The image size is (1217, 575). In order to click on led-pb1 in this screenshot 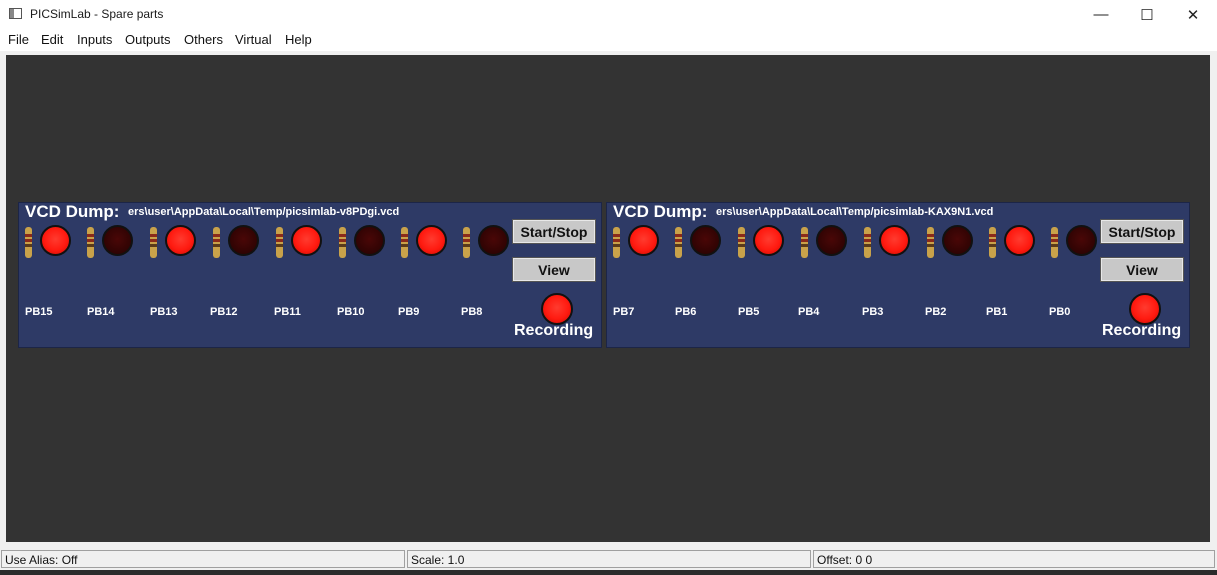, I will do `click(1019, 240)`.